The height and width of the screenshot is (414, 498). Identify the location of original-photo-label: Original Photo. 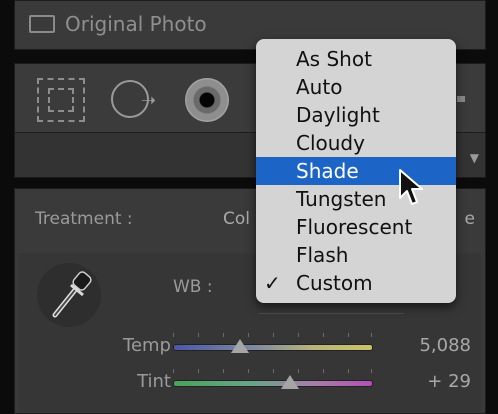
(136, 24).